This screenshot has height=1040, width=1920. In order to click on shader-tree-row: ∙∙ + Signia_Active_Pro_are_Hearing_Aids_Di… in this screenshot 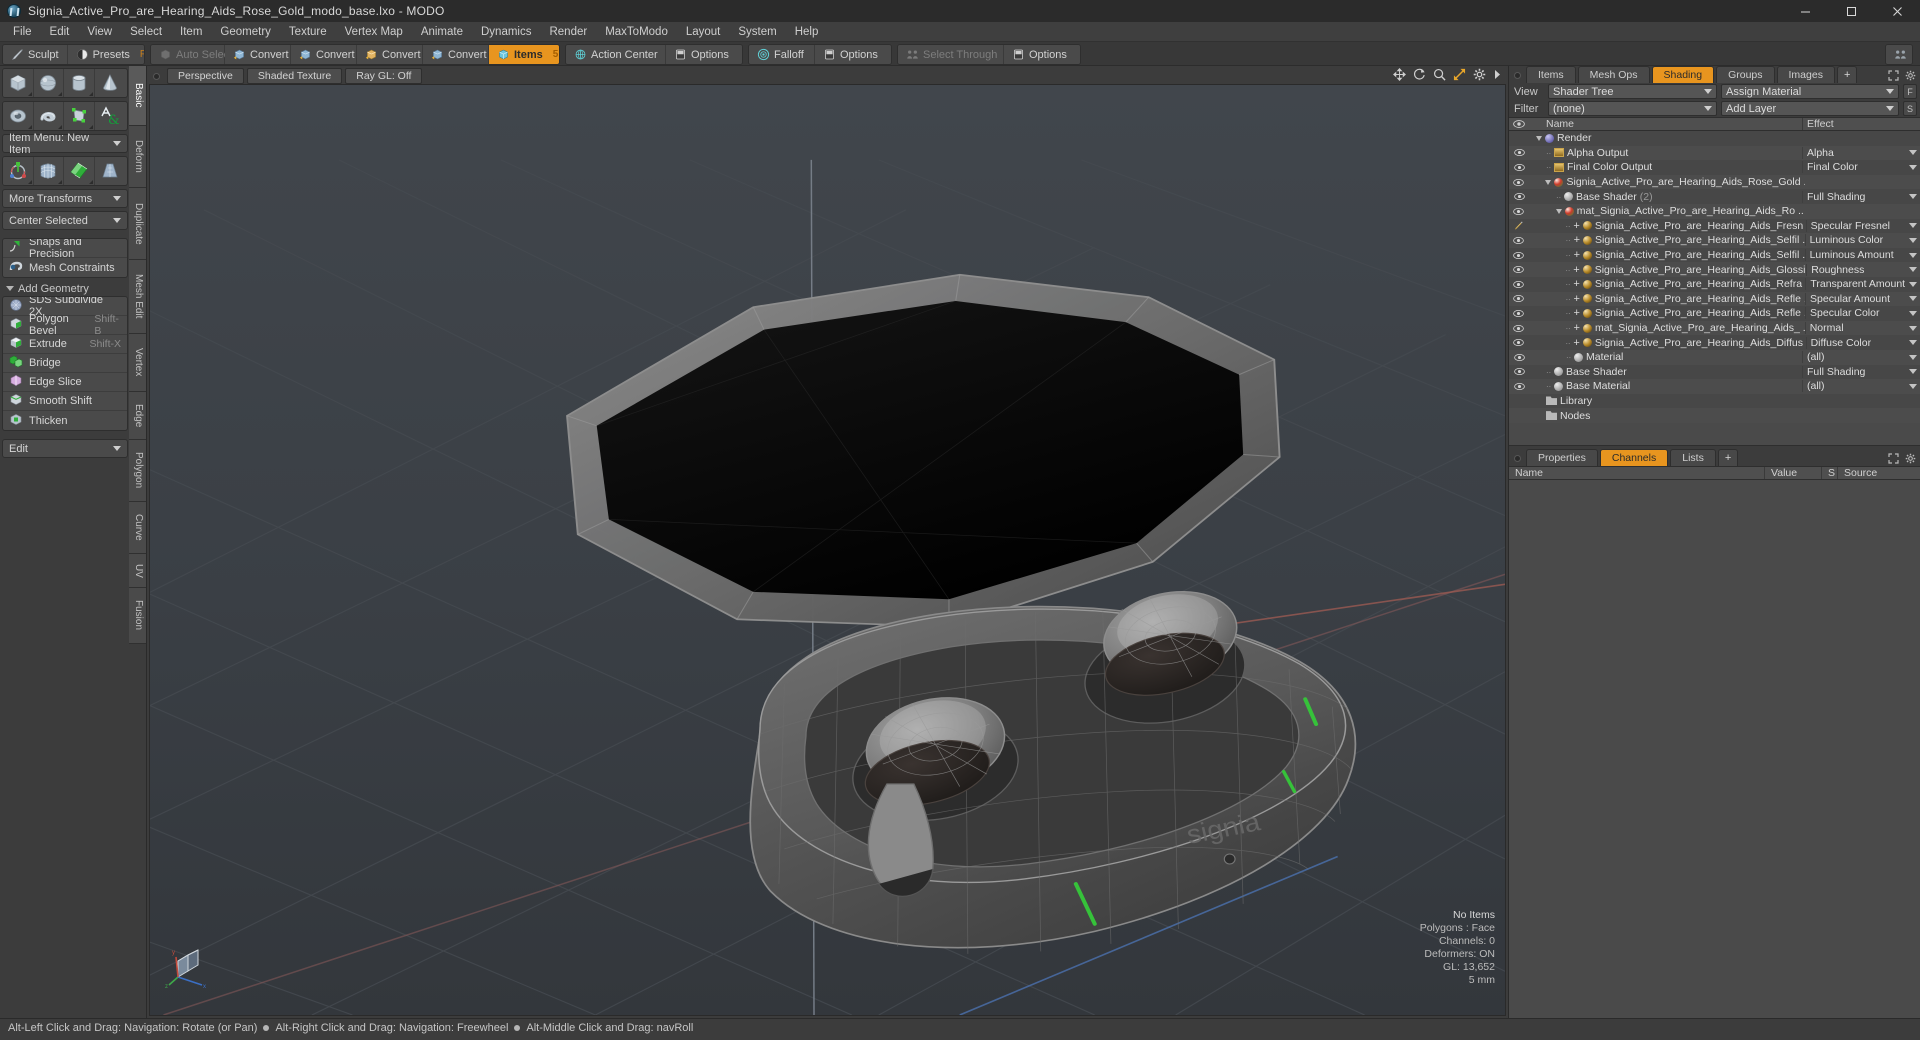, I will do `click(1714, 342)`.